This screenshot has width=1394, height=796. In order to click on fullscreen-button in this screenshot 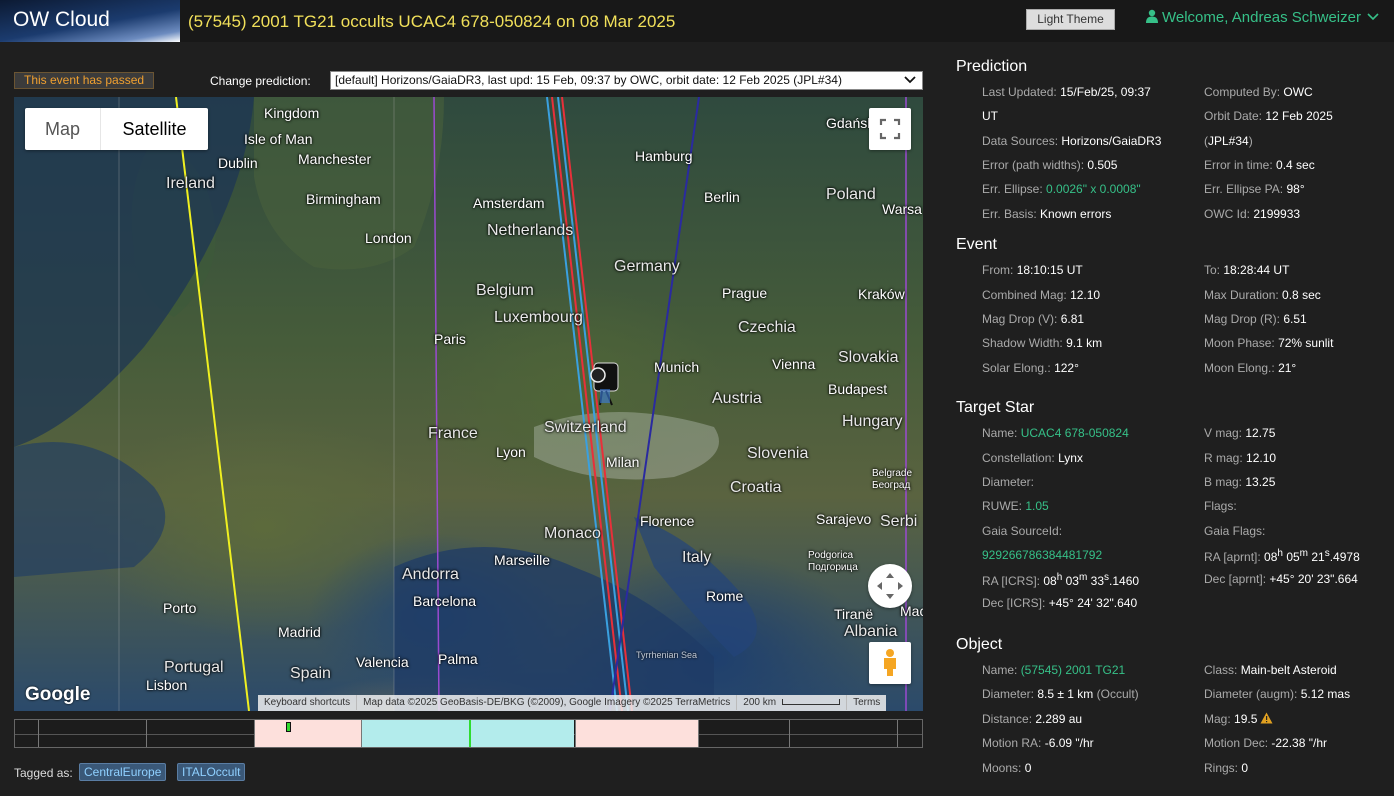, I will do `click(890, 129)`.